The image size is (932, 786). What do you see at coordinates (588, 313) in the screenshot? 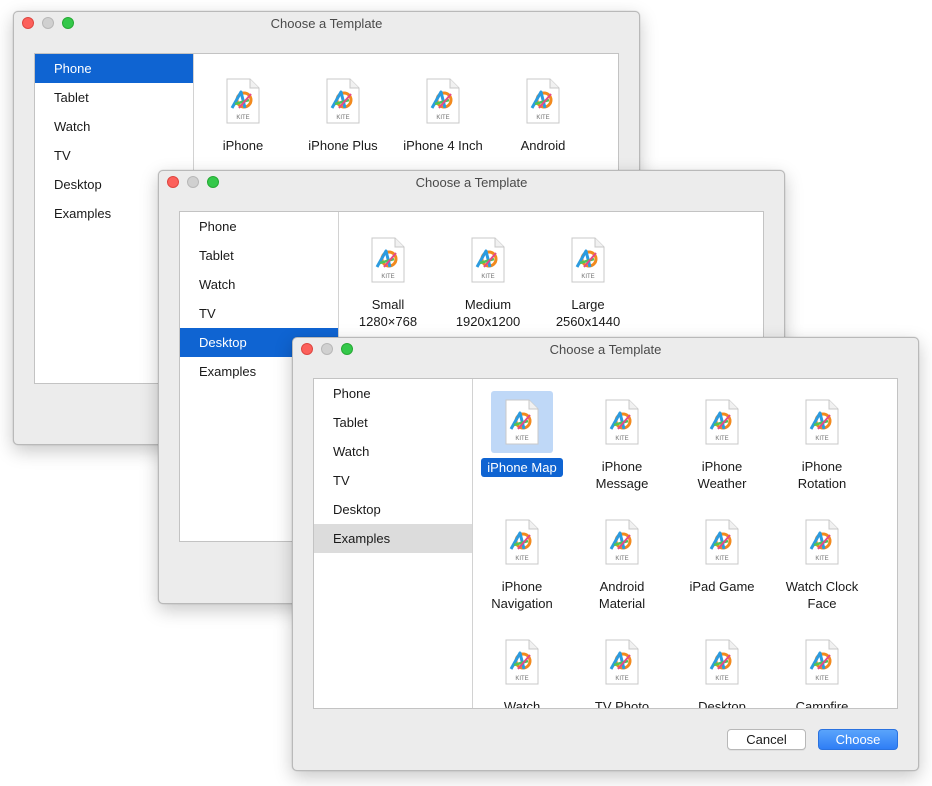
I see `template-label: Large 2560x1440` at bounding box center [588, 313].